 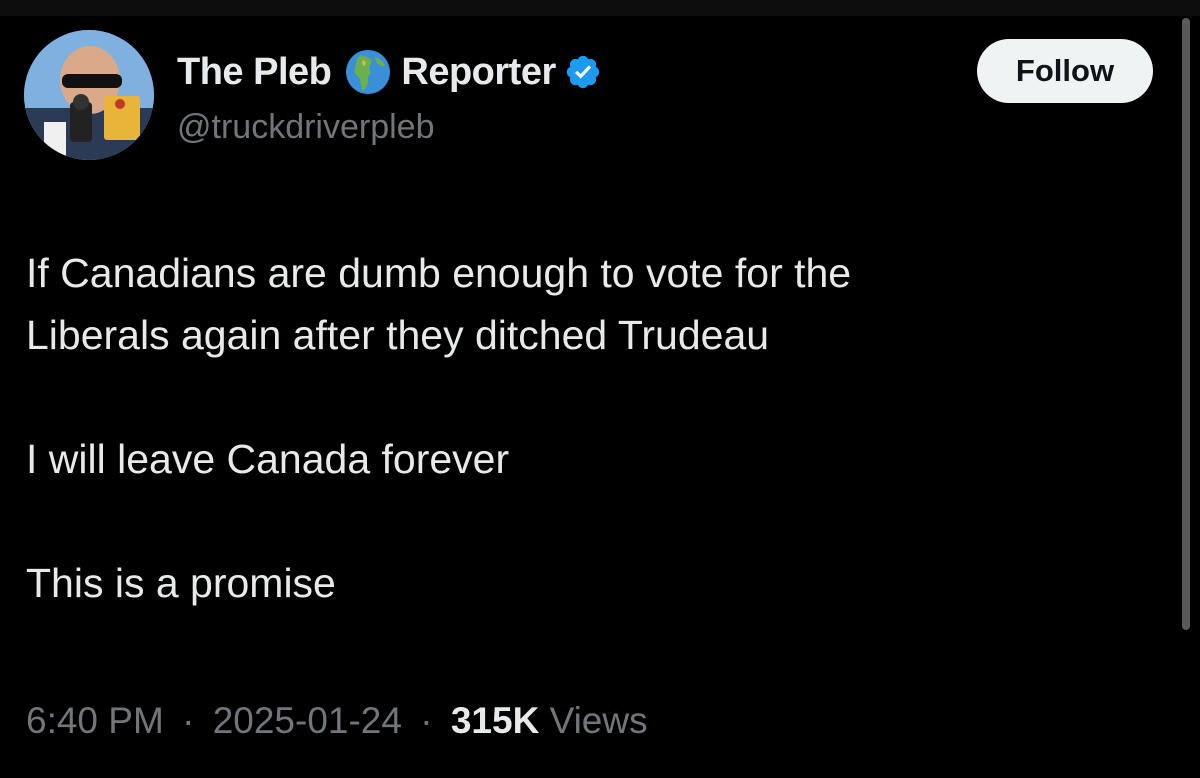 I want to click on avatar-image, so click(x=89, y=95).